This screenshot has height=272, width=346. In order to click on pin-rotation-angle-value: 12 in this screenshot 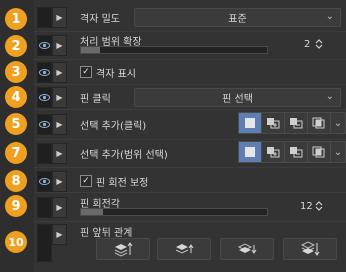, I will do `click(306, 206)`.